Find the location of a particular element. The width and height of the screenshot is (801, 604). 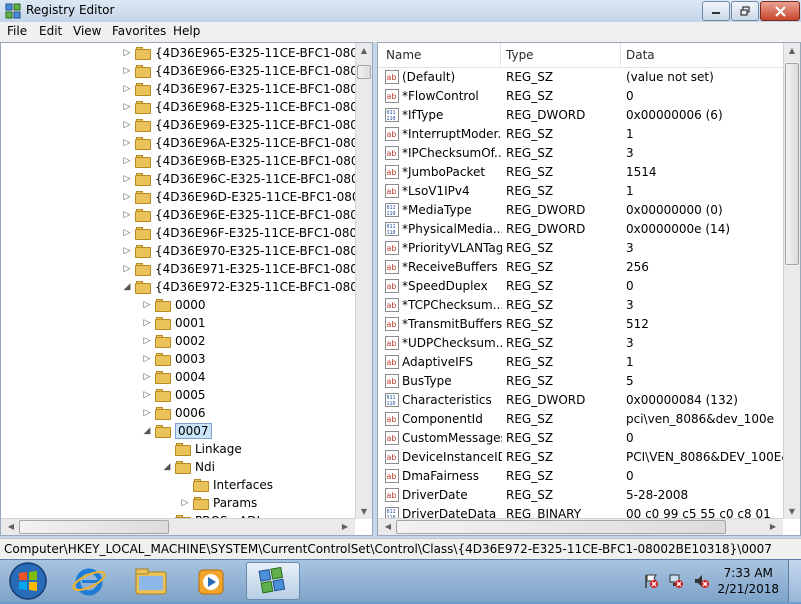

tree-node-class-key: ▷ {4D36E969-E325-11CE-BFC1-08002BE1 is located at coordinates (246, 125).